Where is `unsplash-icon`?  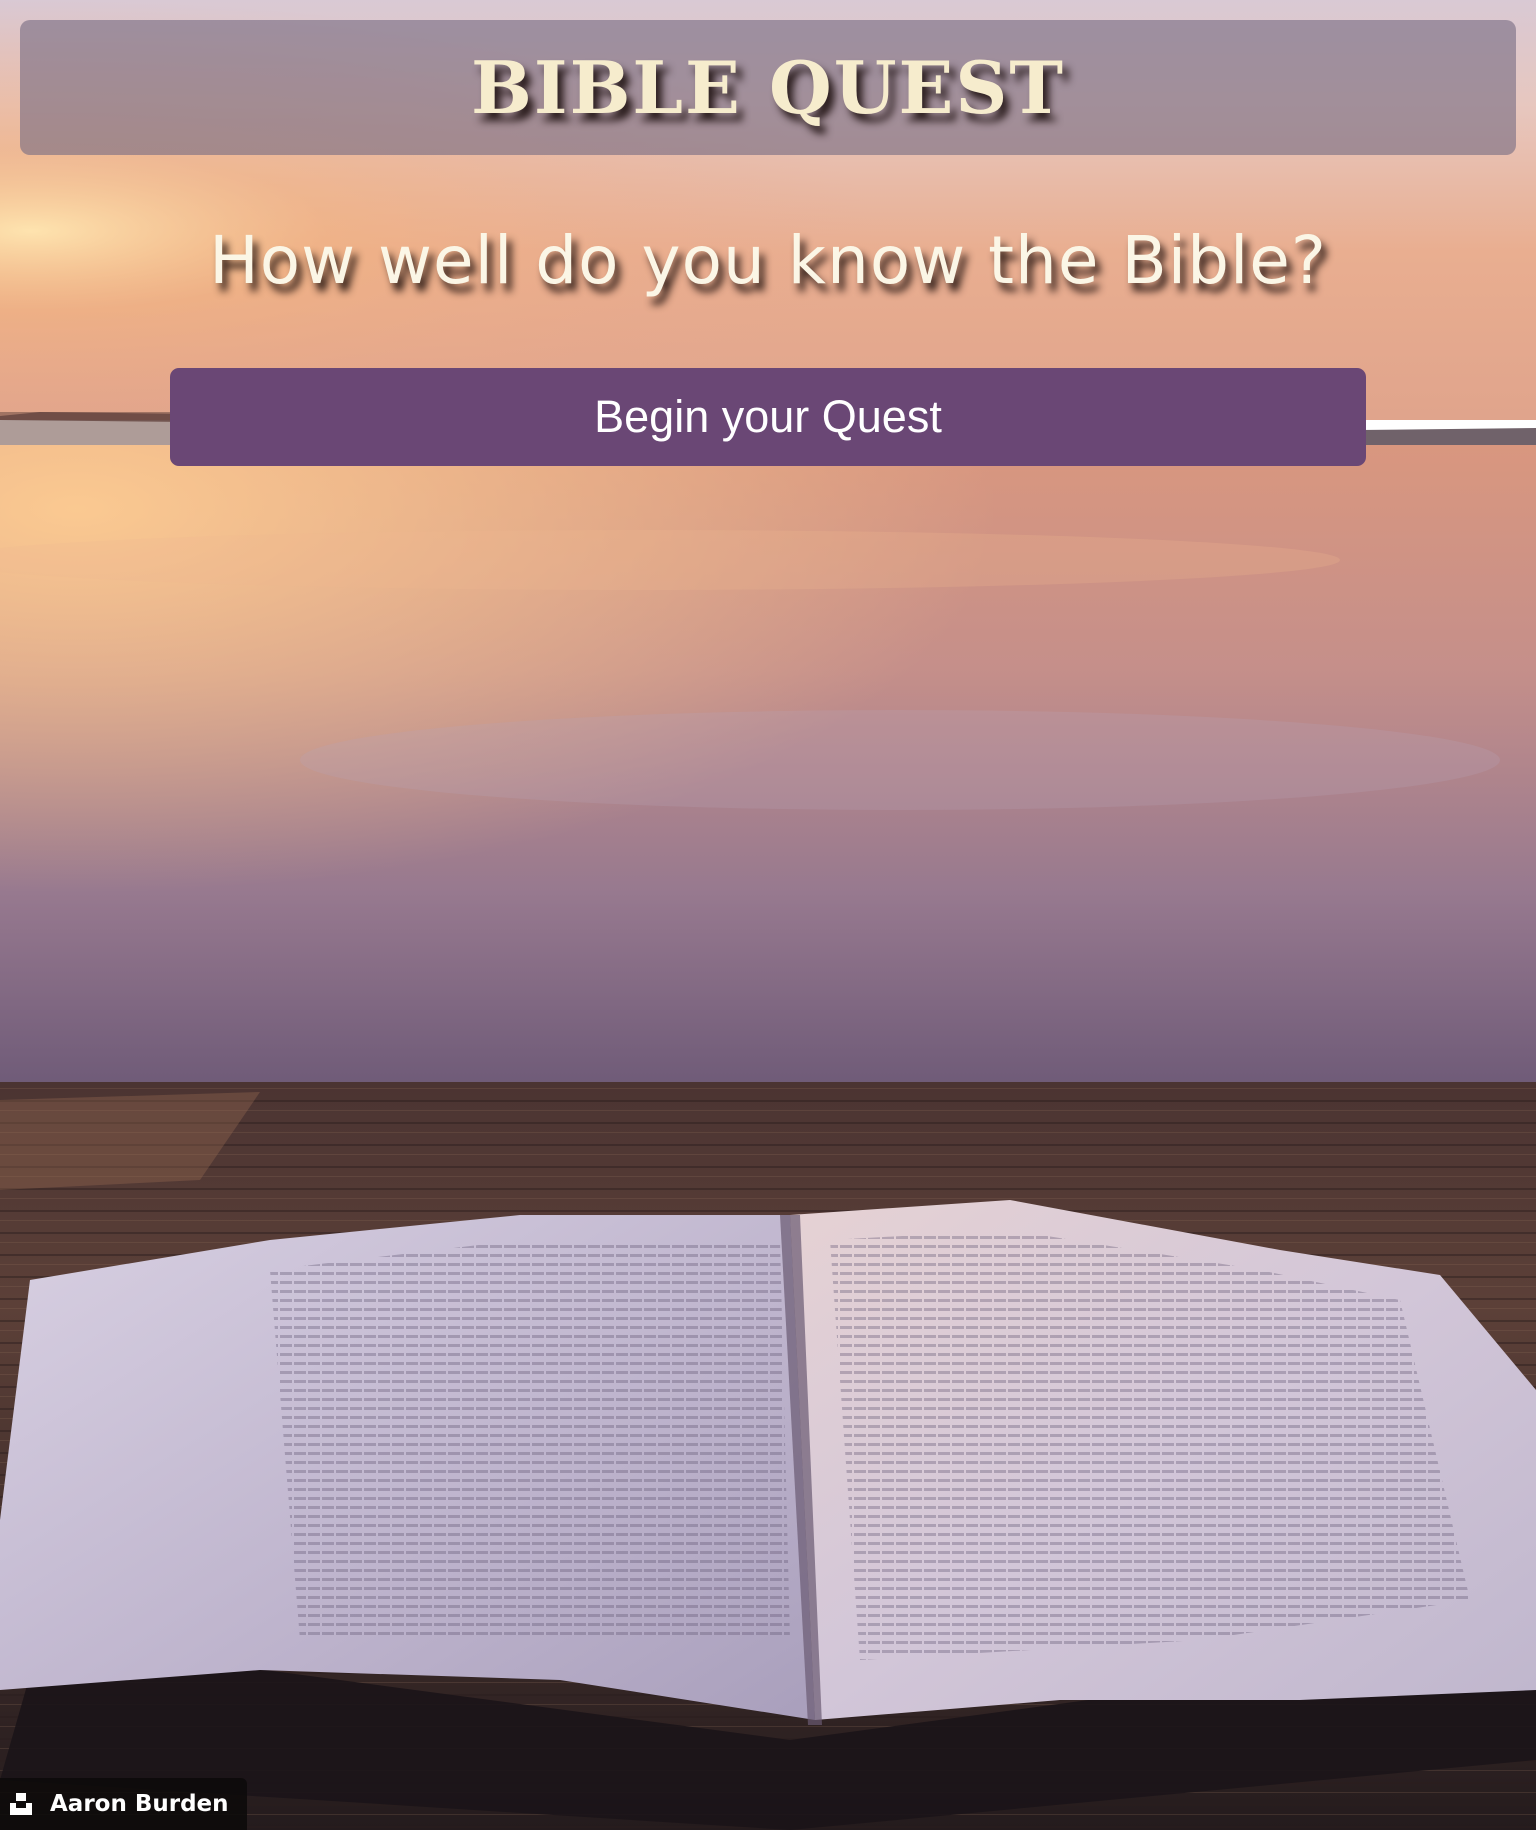
unsplash-icon is located at coordinates (21, 1804).